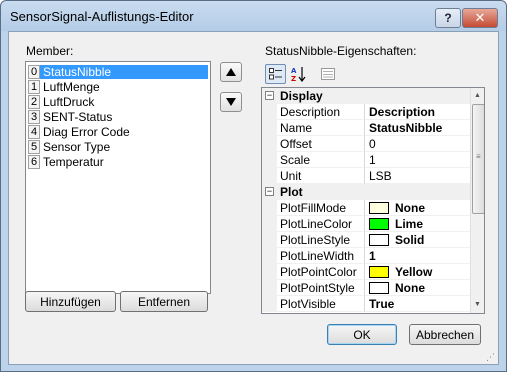 This screenshot has height=372, width=507. I want to click on thumb-grip-icon: ≡, so click(478, 156).